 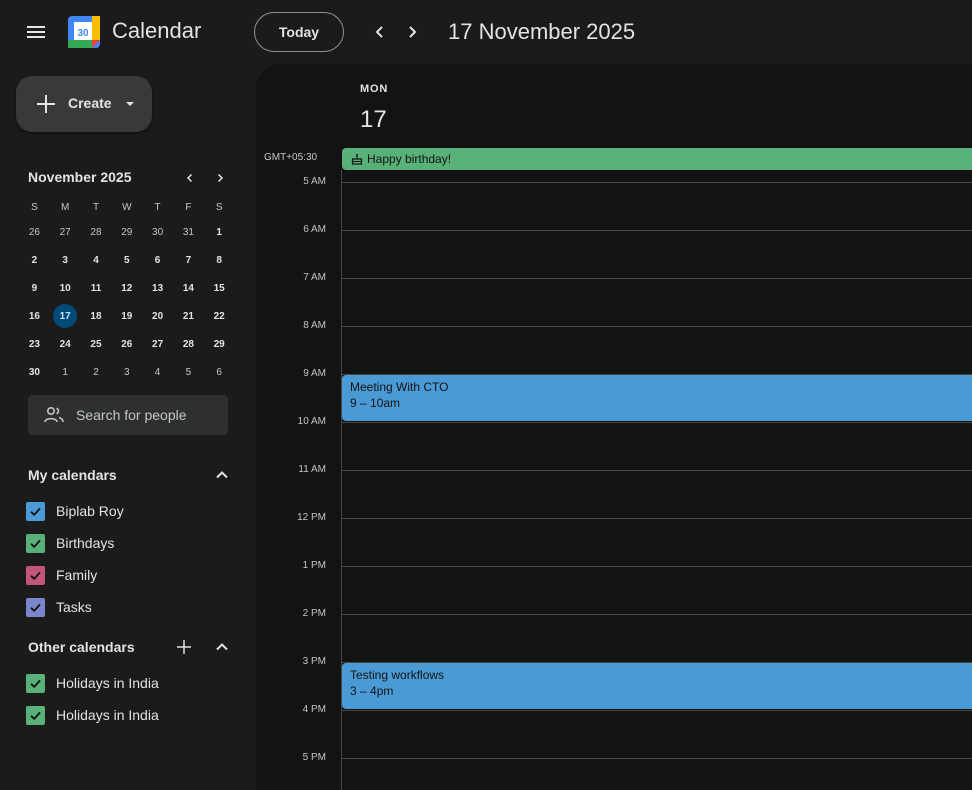 I want to click on event-time: 9 – 10am, so click(x=375, y=403).